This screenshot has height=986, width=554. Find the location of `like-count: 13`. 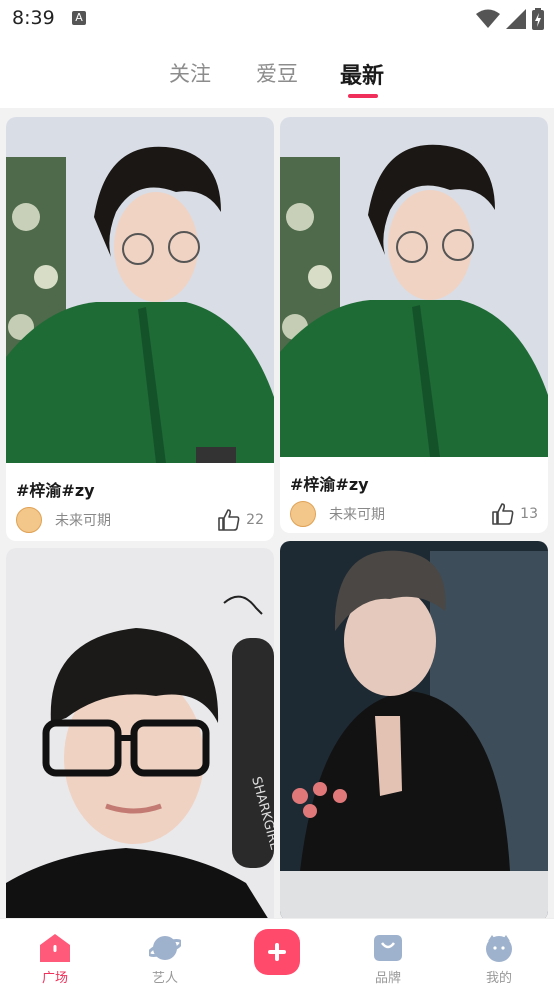

like-count: 13 is located at coordinates (529, 514).